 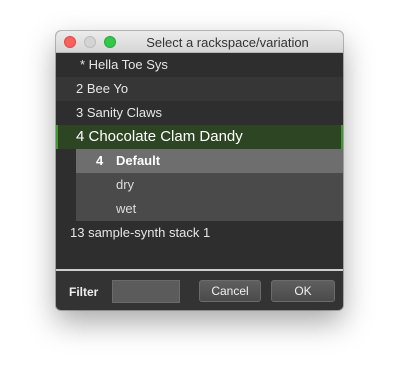 What do you see at coordinates (199, 233) in the screenshot?
I see `rackspace-item-sample-synth-stack-1: 13 sample-synth stack 1` at bounding box center [199, 233].